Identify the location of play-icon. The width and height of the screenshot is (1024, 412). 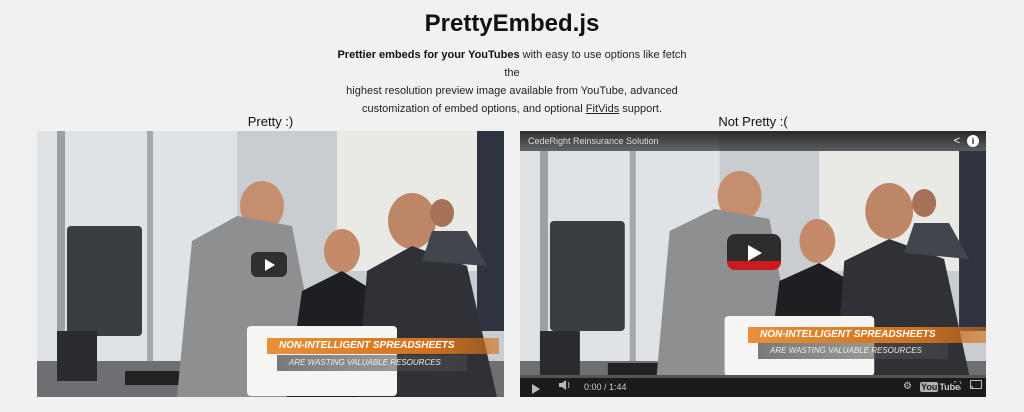
(269, 264).